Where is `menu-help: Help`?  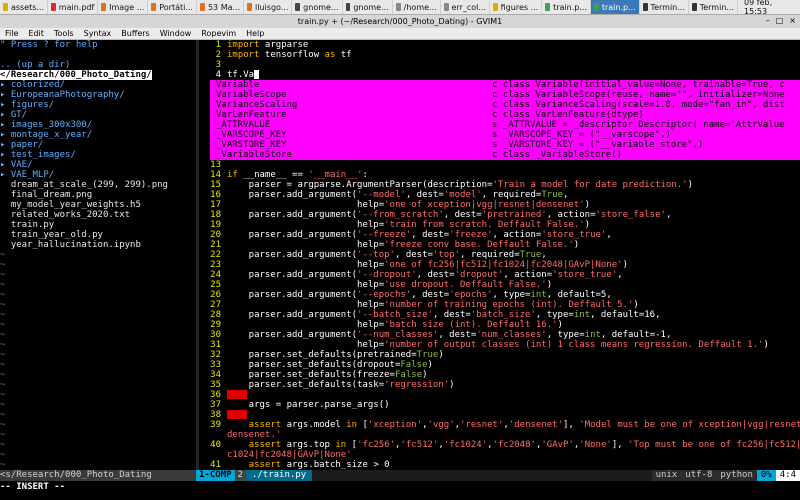 menu-help: Help is located at coordinates (255, 33).